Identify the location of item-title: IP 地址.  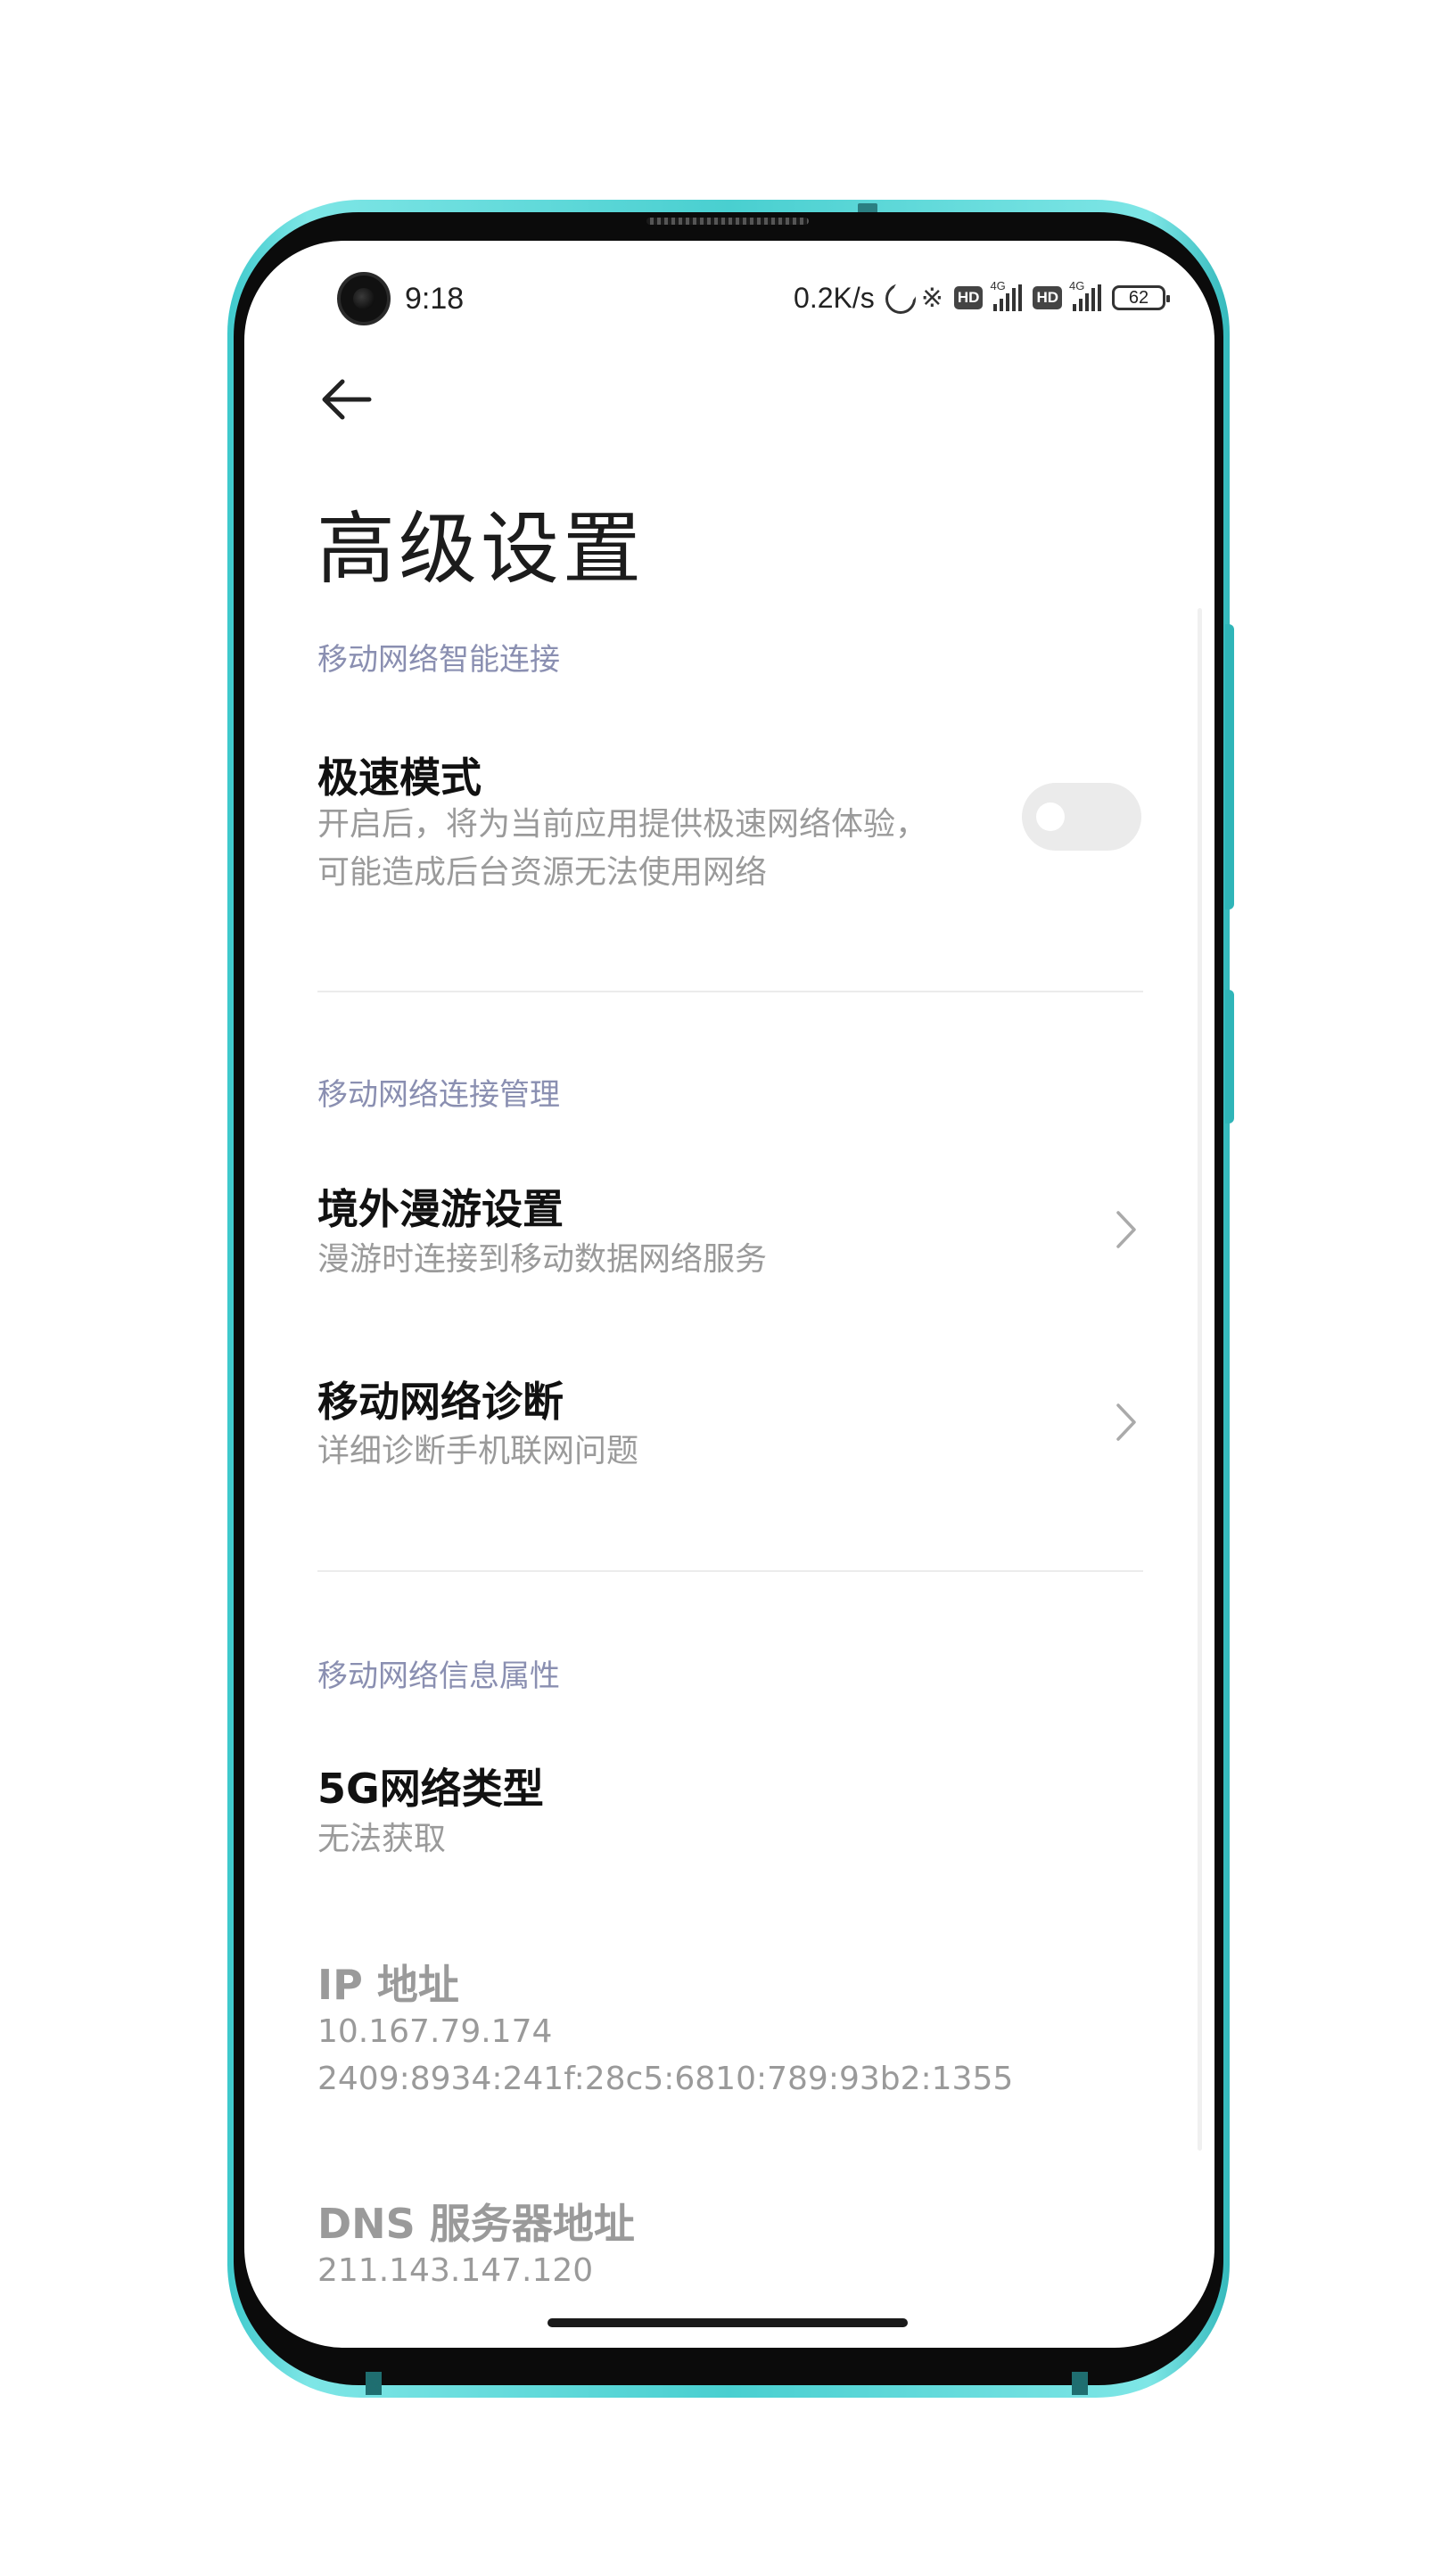
(388, 1985).